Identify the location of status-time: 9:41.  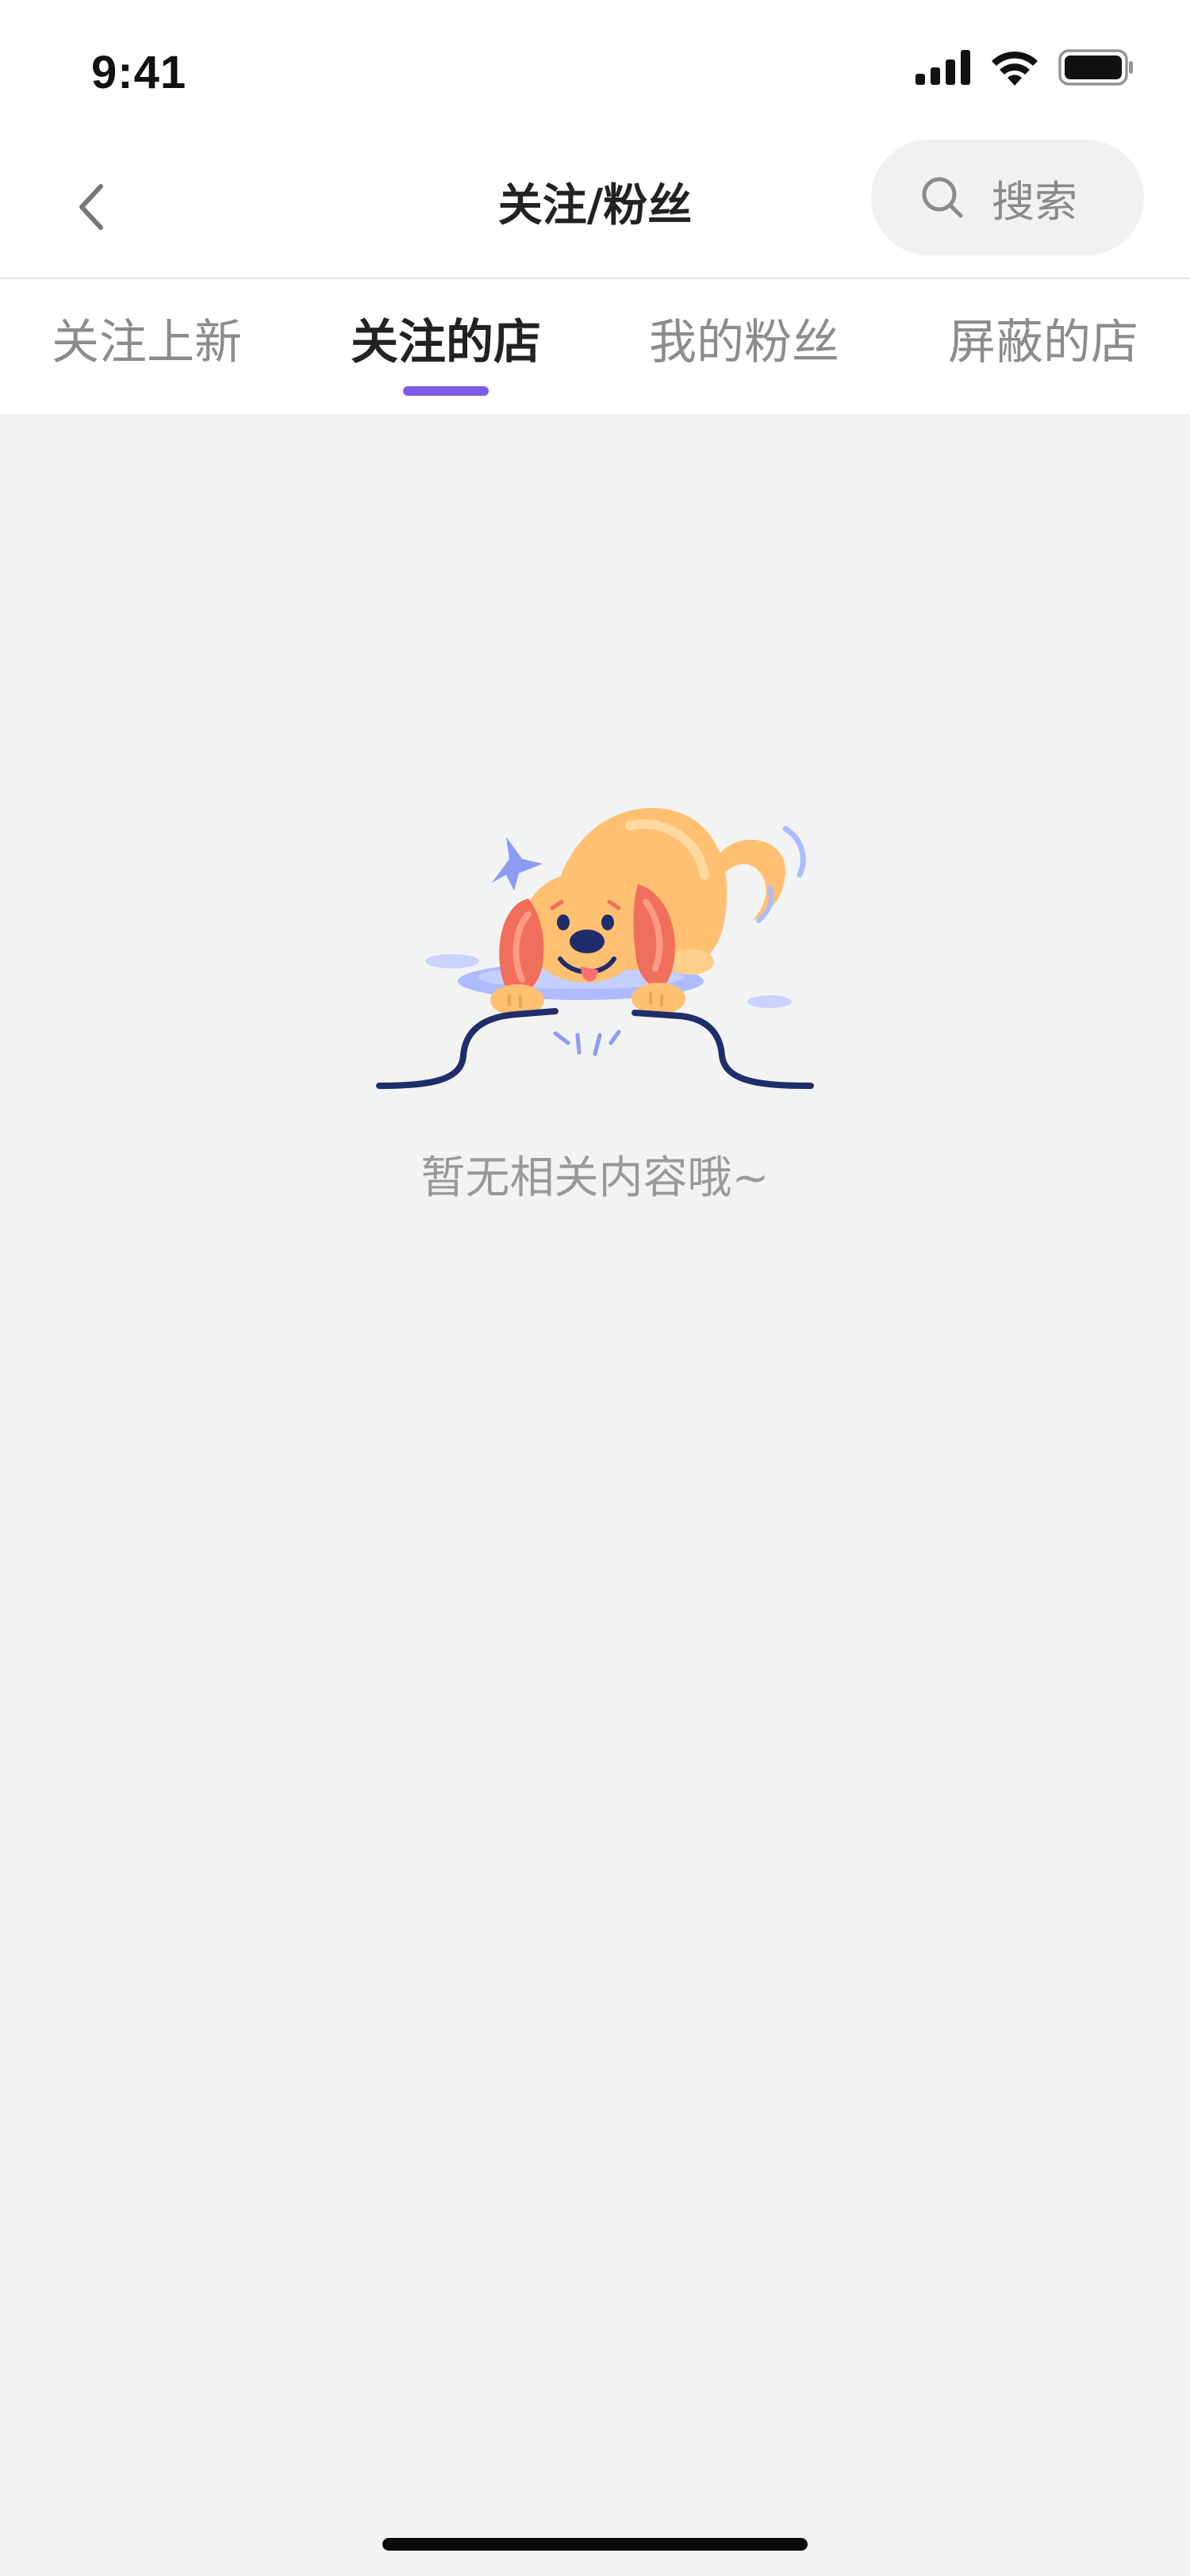
(139, 72).